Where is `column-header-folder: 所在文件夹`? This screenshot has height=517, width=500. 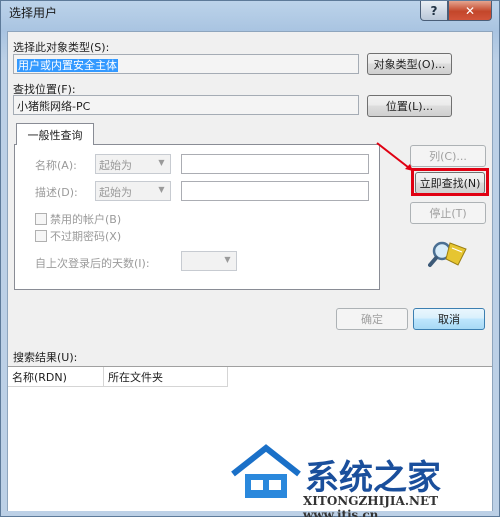 column-header-folder: 所在文件夹 is located at coordinates (166, 377).